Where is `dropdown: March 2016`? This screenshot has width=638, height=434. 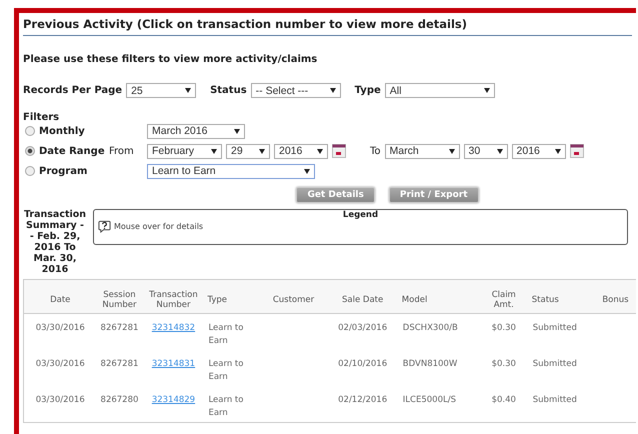
dropdown: March 2016 is located at coordinates (196, 131).